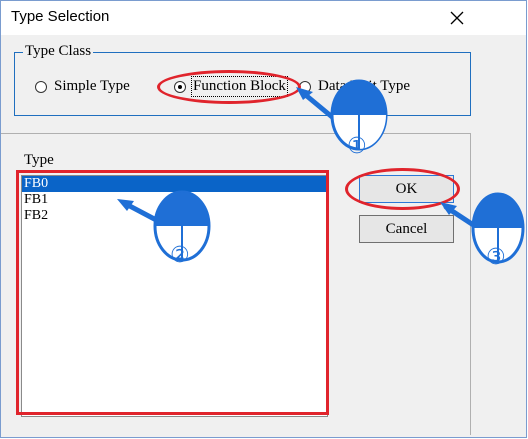 The image size is (528, 439). Describe the element at coordinates (364, 86) in the screenshot. I see `radio-label: Data Unit Type` at that location.